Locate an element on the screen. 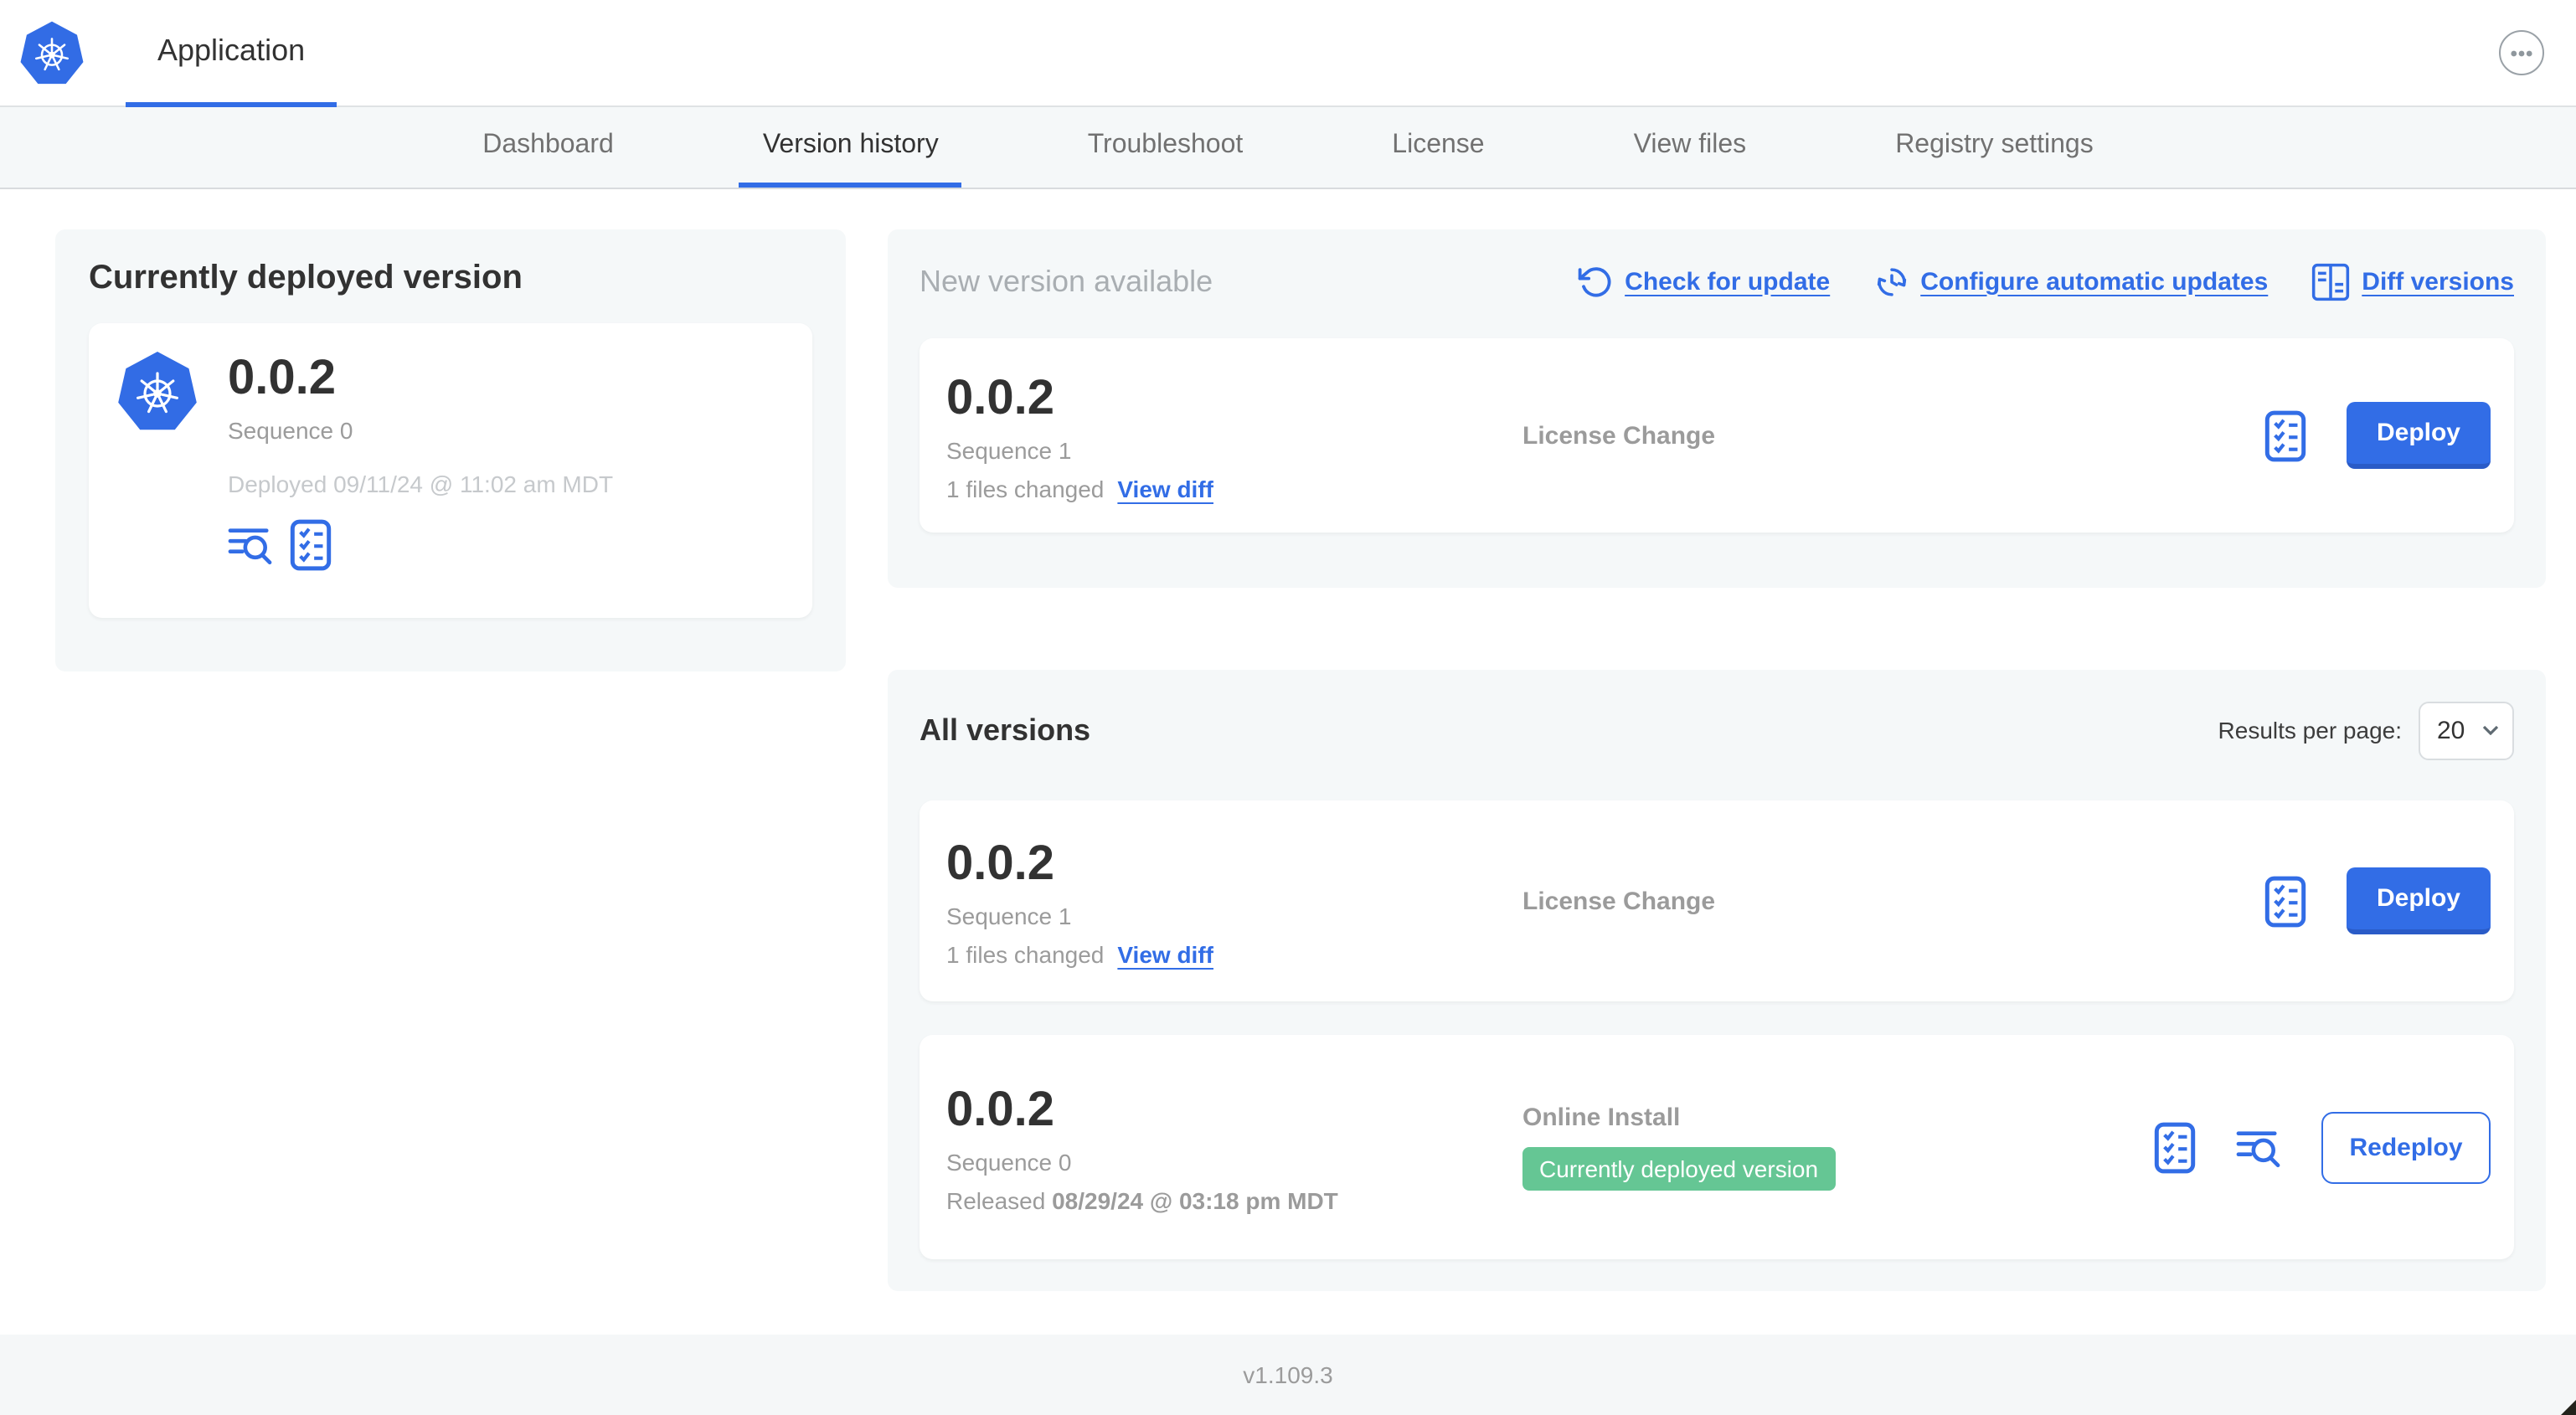 The image size is (2576, 1415). tab-view-files: View files is located at coordinates (1690, 147).